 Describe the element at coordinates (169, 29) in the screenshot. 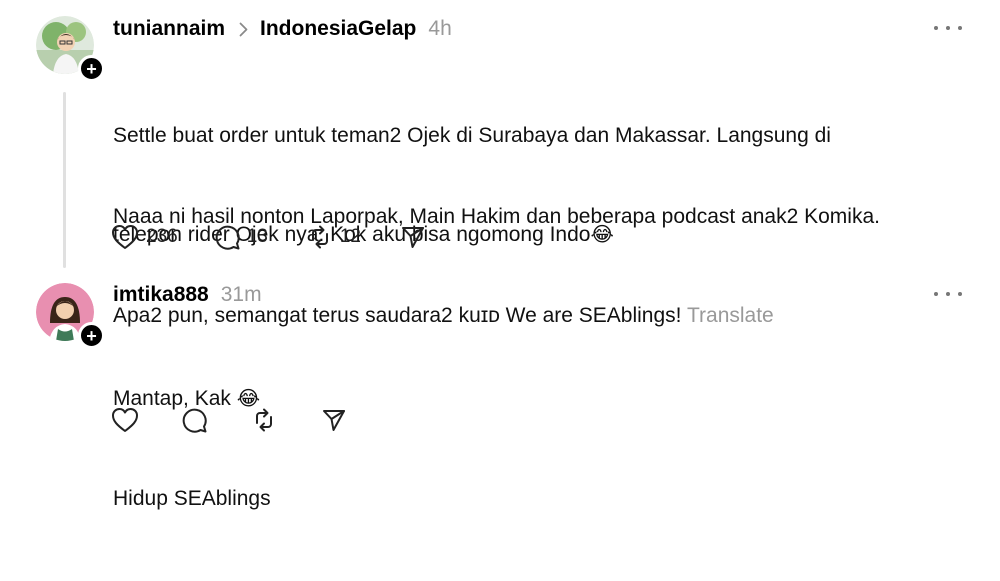

I see `username-link: tuniannaim` at that location.